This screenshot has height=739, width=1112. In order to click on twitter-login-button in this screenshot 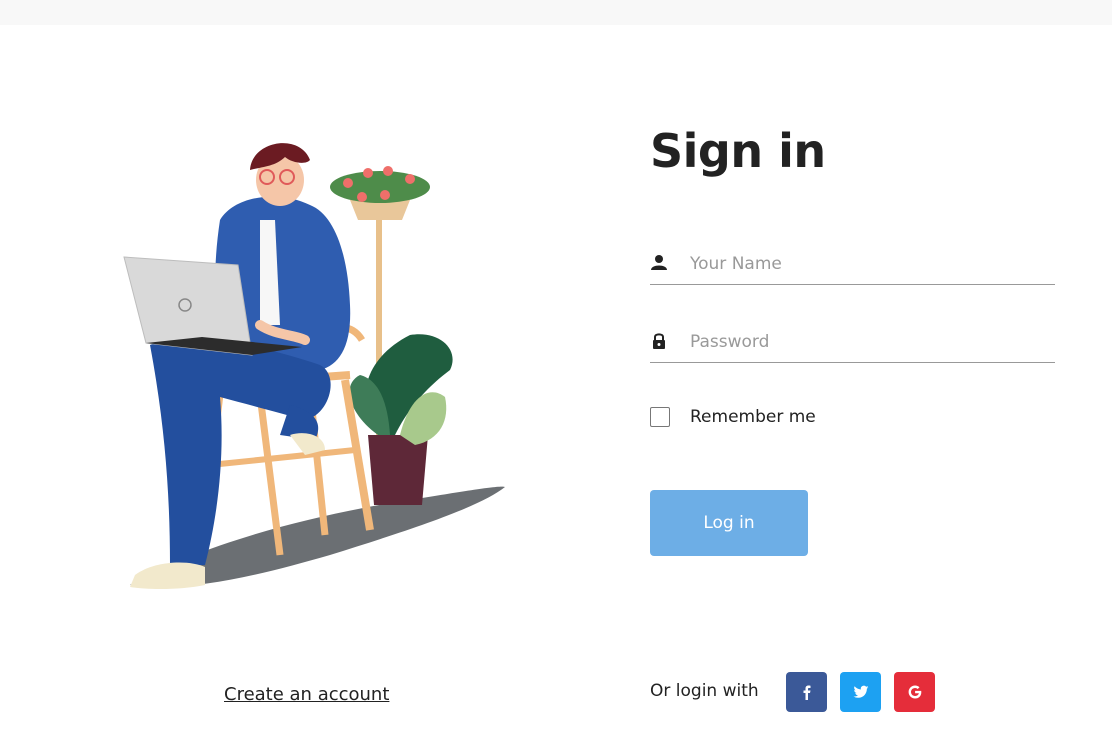, I will do `click(860, 692)`.